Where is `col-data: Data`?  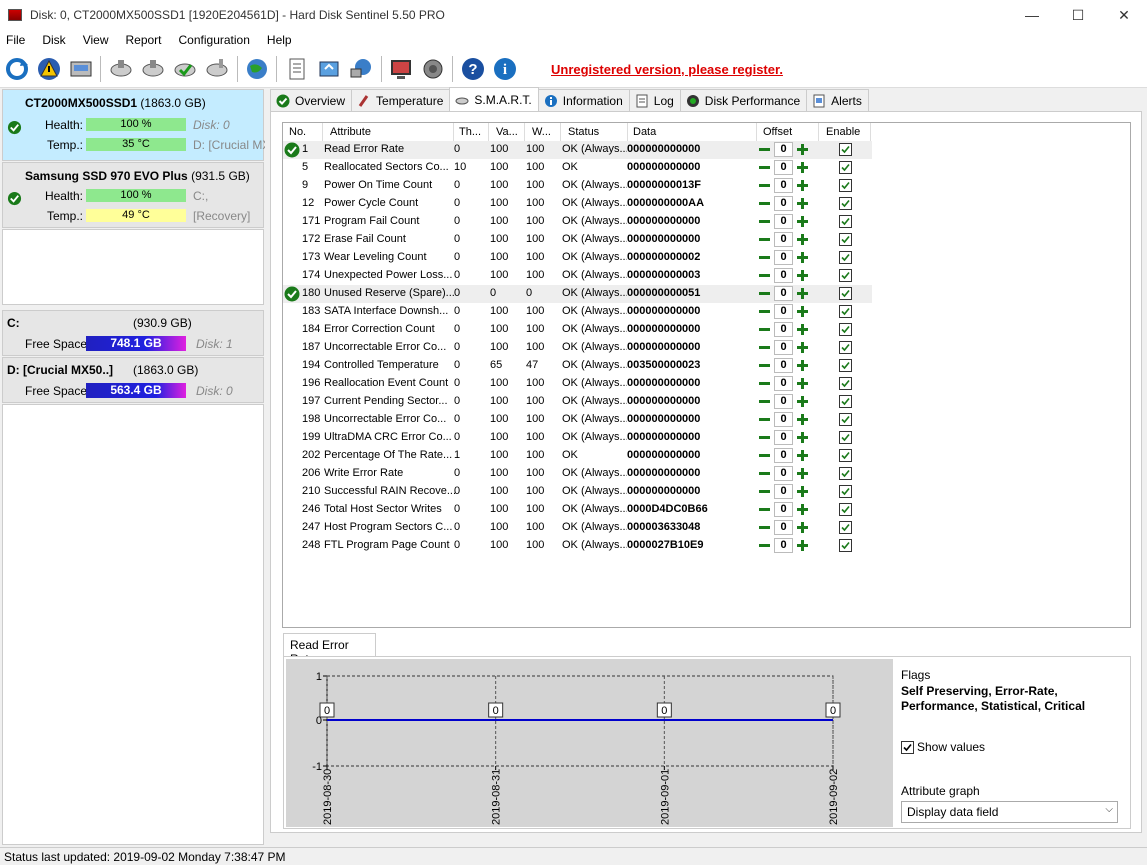
col-data: Data is located at coordinates (644, 132).